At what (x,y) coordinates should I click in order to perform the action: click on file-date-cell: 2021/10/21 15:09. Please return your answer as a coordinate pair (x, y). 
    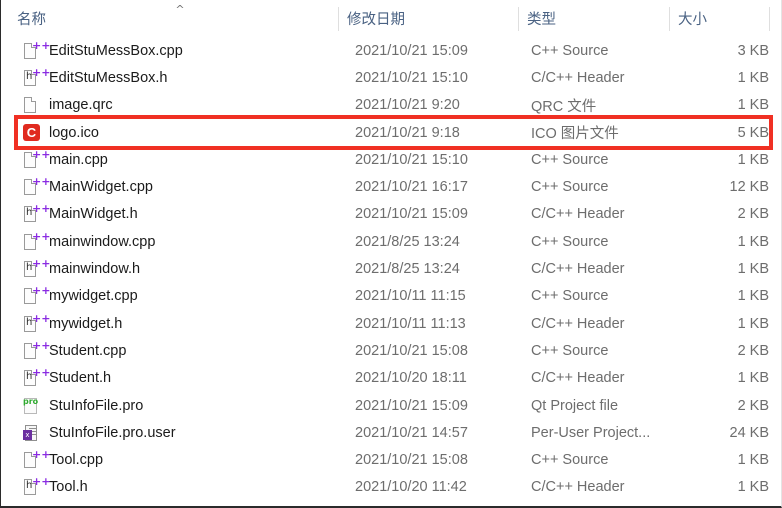
    Looking at the image, I should click on (411, 214).